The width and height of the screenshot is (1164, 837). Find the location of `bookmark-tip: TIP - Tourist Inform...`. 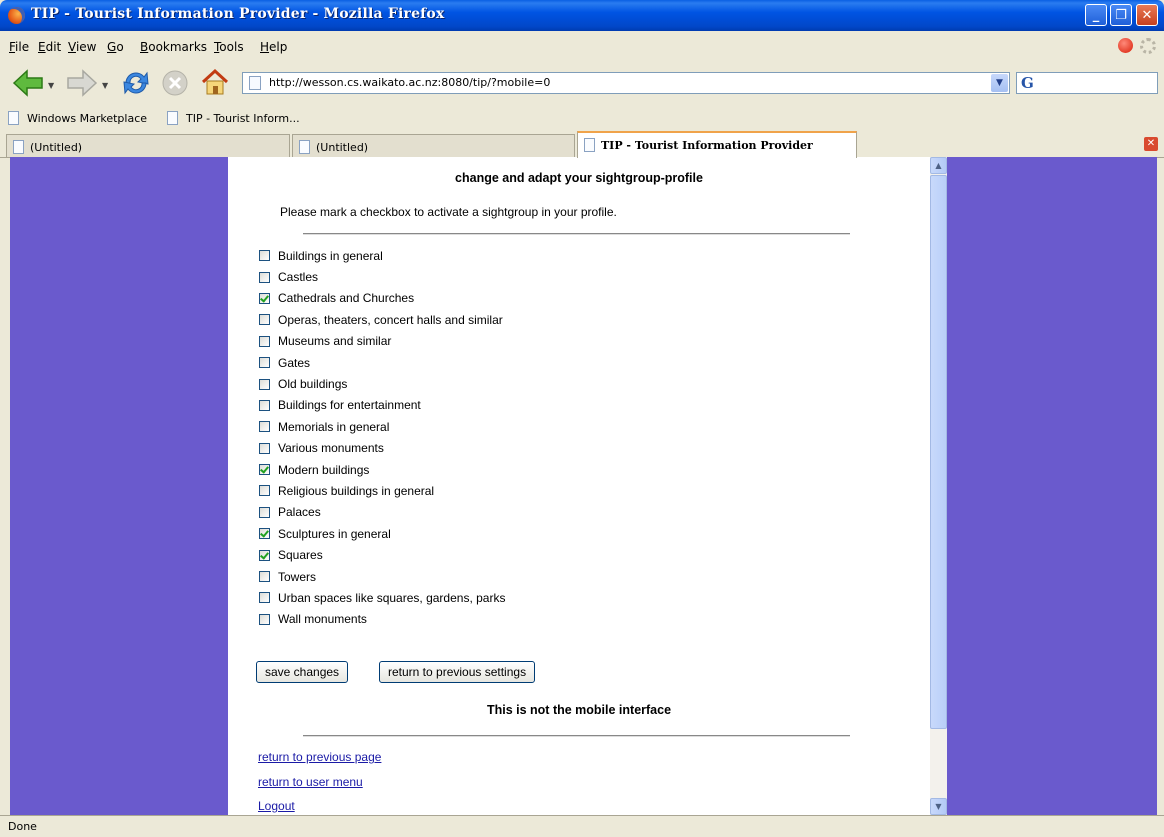

bookmark-tip: TIP - Tourist Inform... is located at coordinates (233, 118).